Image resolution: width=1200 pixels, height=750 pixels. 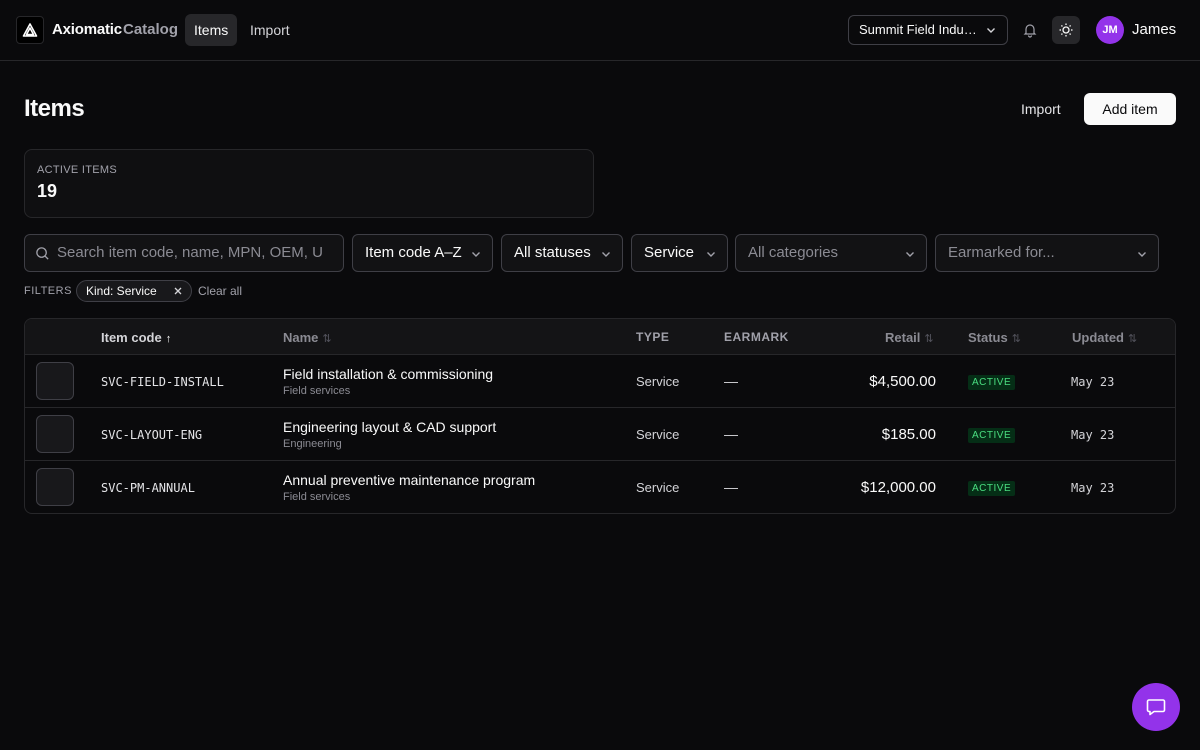 I want to click on stat-value: 19, so click(x=47, y=191).